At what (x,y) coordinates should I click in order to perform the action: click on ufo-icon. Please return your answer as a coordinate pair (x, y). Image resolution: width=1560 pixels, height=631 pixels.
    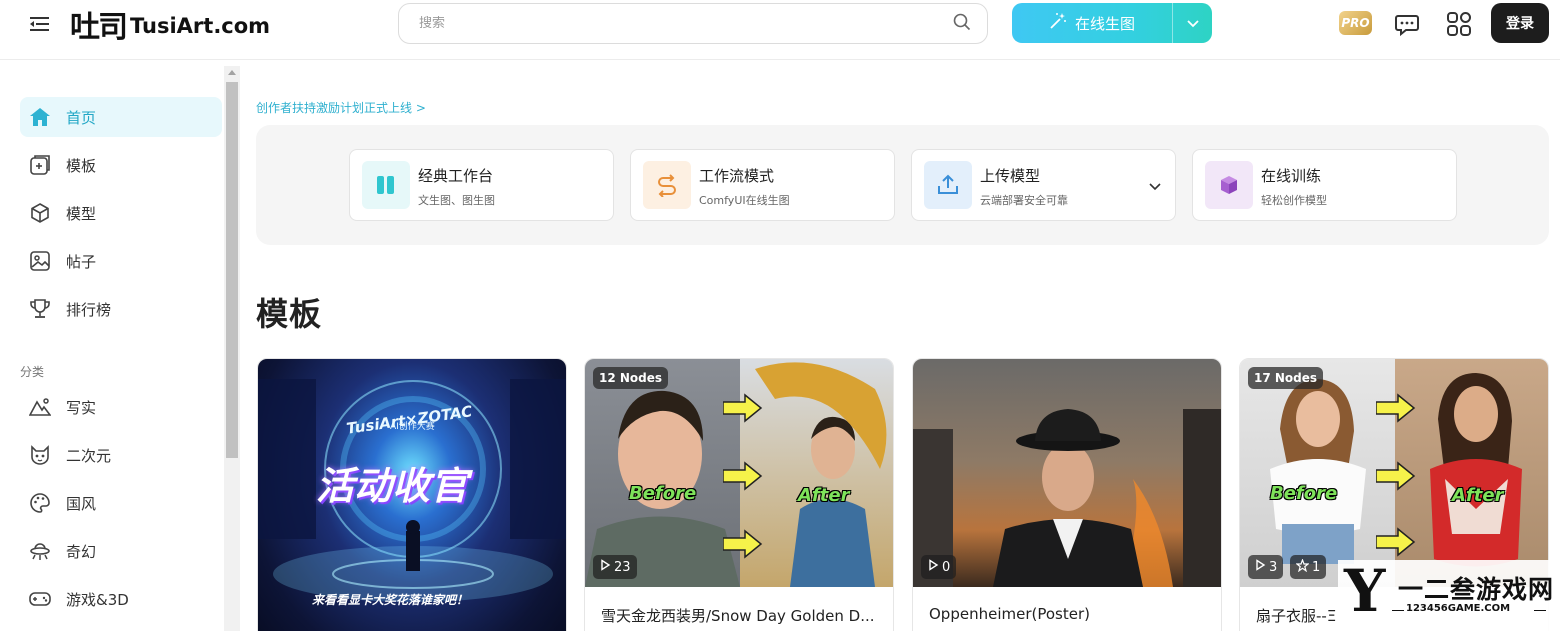
    Looking at the image, I should click on (40, 551).